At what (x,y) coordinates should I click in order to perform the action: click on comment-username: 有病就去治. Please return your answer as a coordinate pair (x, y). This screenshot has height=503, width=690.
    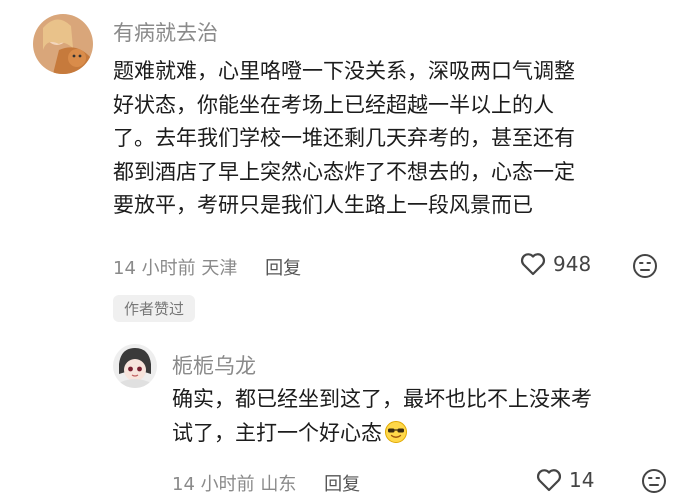
    Looking at the image, I should click on (165, 32).